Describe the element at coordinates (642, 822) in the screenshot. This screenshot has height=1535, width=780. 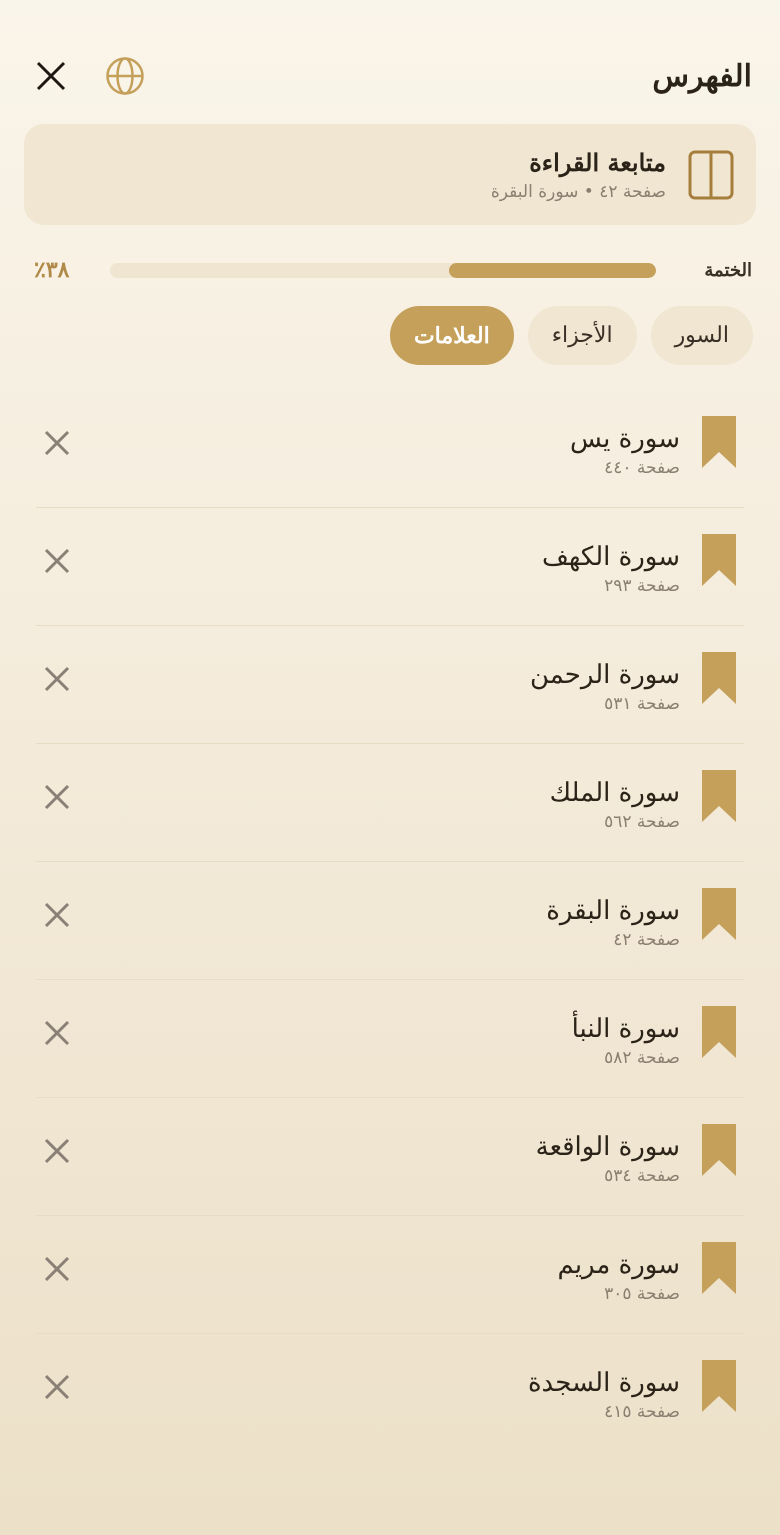
I see `item-page: صفحة ٥٦٢` at that location.